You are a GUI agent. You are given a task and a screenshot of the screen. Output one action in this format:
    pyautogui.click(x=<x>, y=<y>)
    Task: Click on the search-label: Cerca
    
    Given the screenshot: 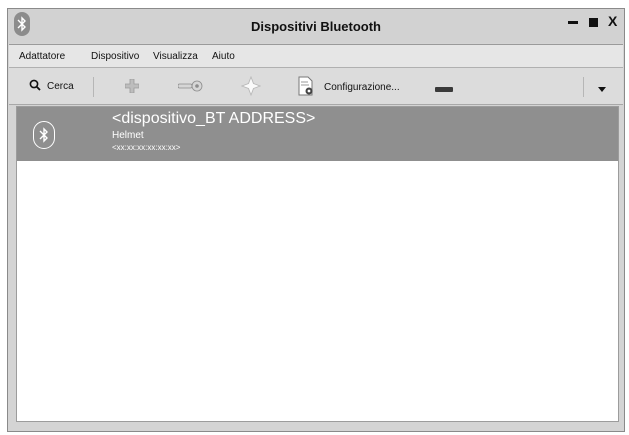 What is the action you would take?
    pyautogui.click(x=60, y=86)
    